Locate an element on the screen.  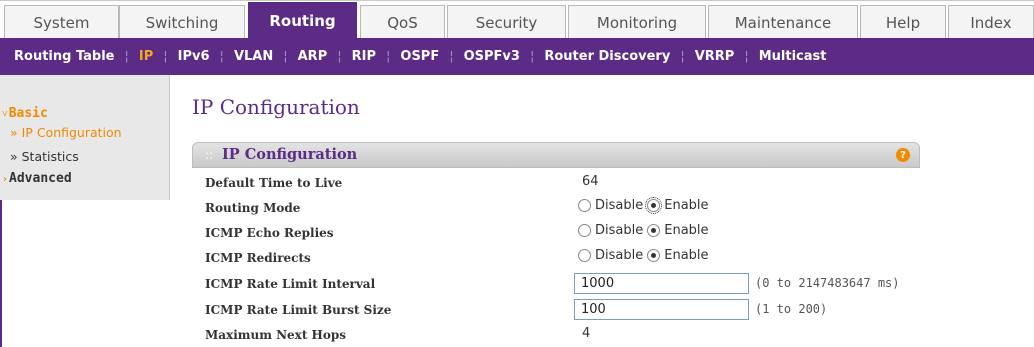
row-routing-mode: Routing Mode Disable Enable is located at coordinates (556, 207).